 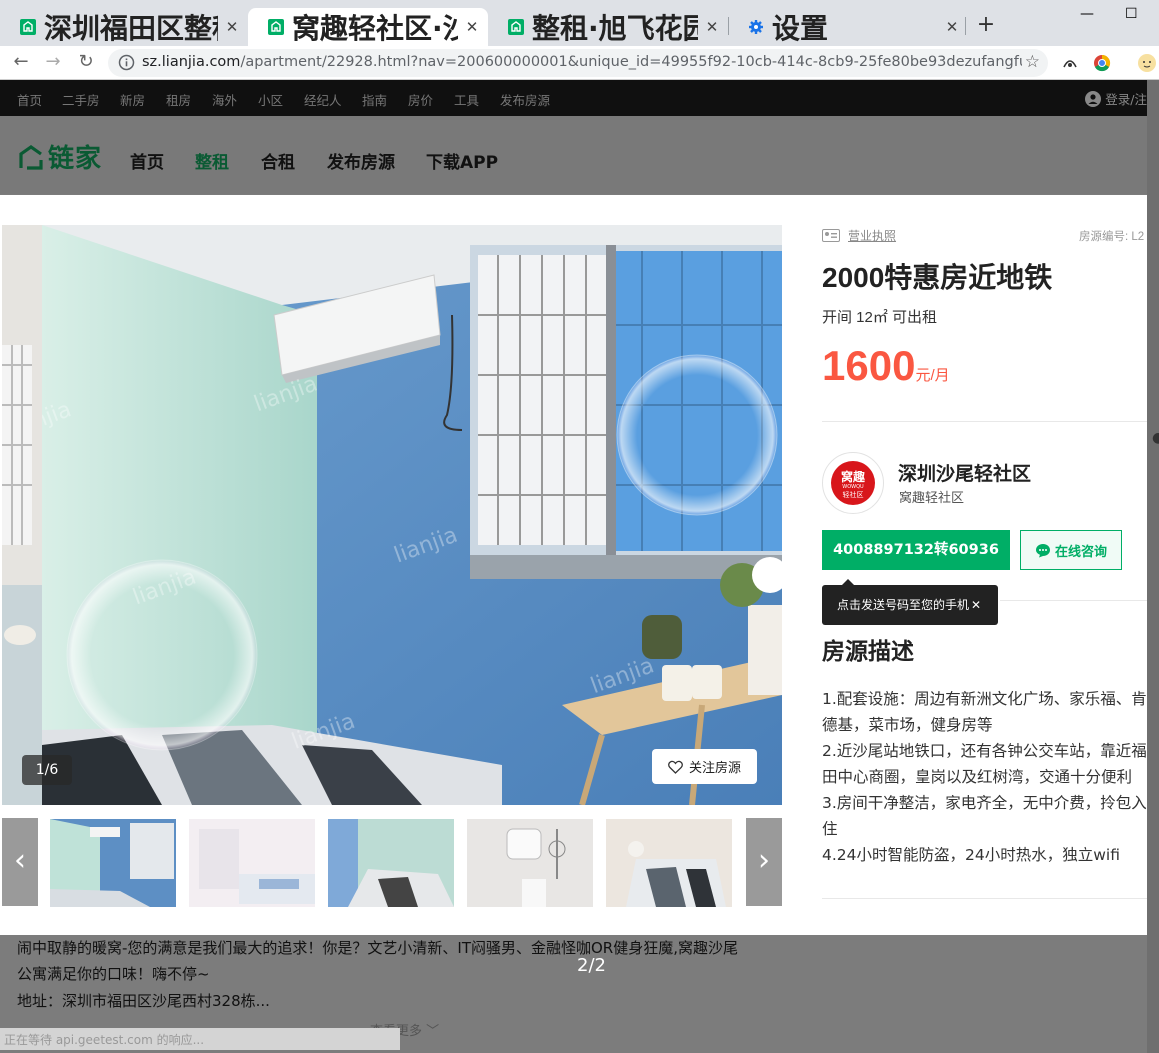 What do you see at coordinates (433, 1031) in the screenshot?
I see `chevron-down-icon: ﹀` at bounding box center [433, 1031].